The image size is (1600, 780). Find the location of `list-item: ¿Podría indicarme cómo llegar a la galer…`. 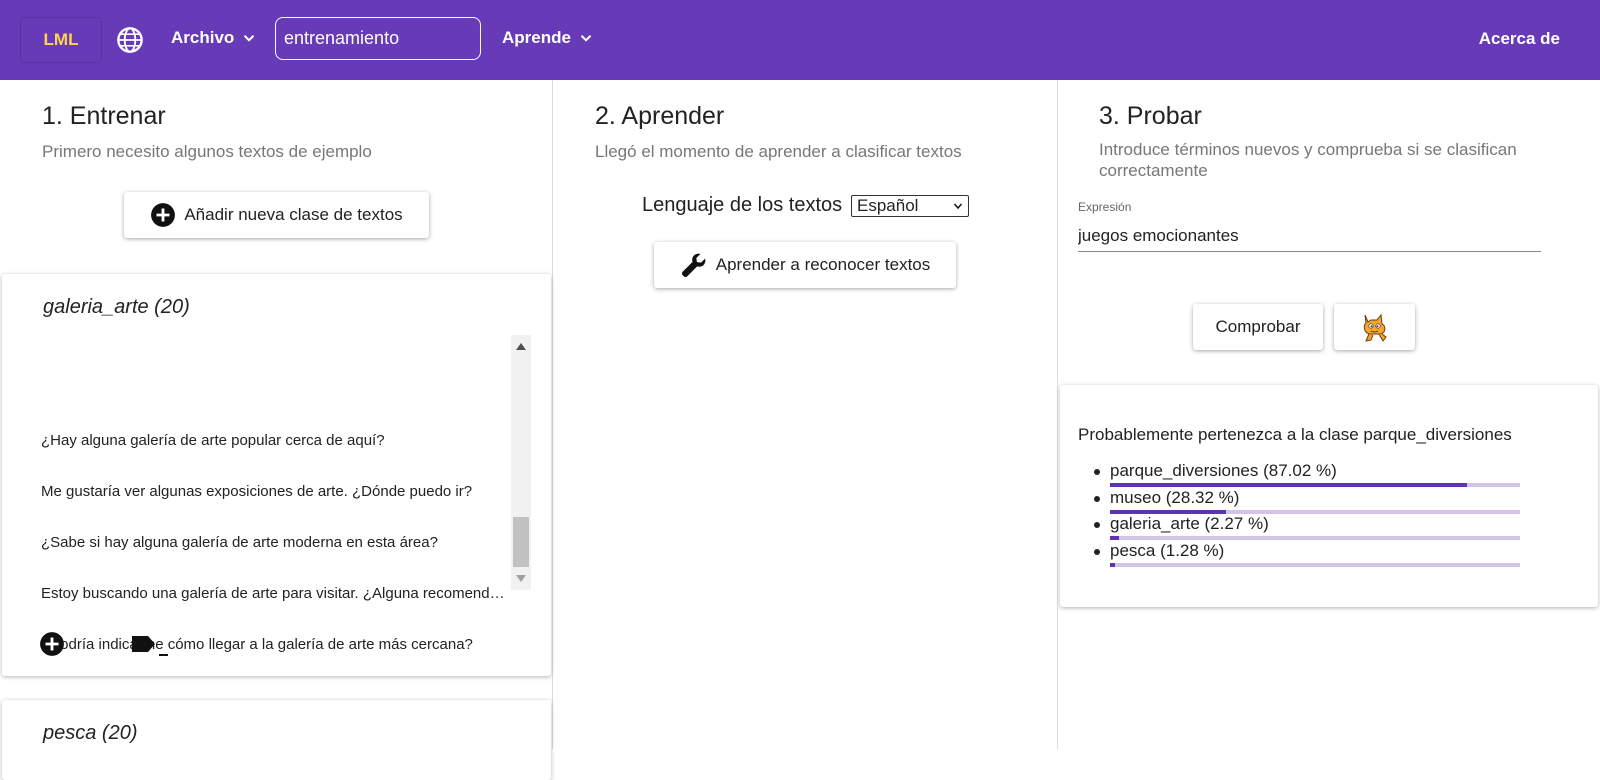

list-item: ¿Podría indicarme cómo llegar a la galer… is located at coordinates (276, 644).